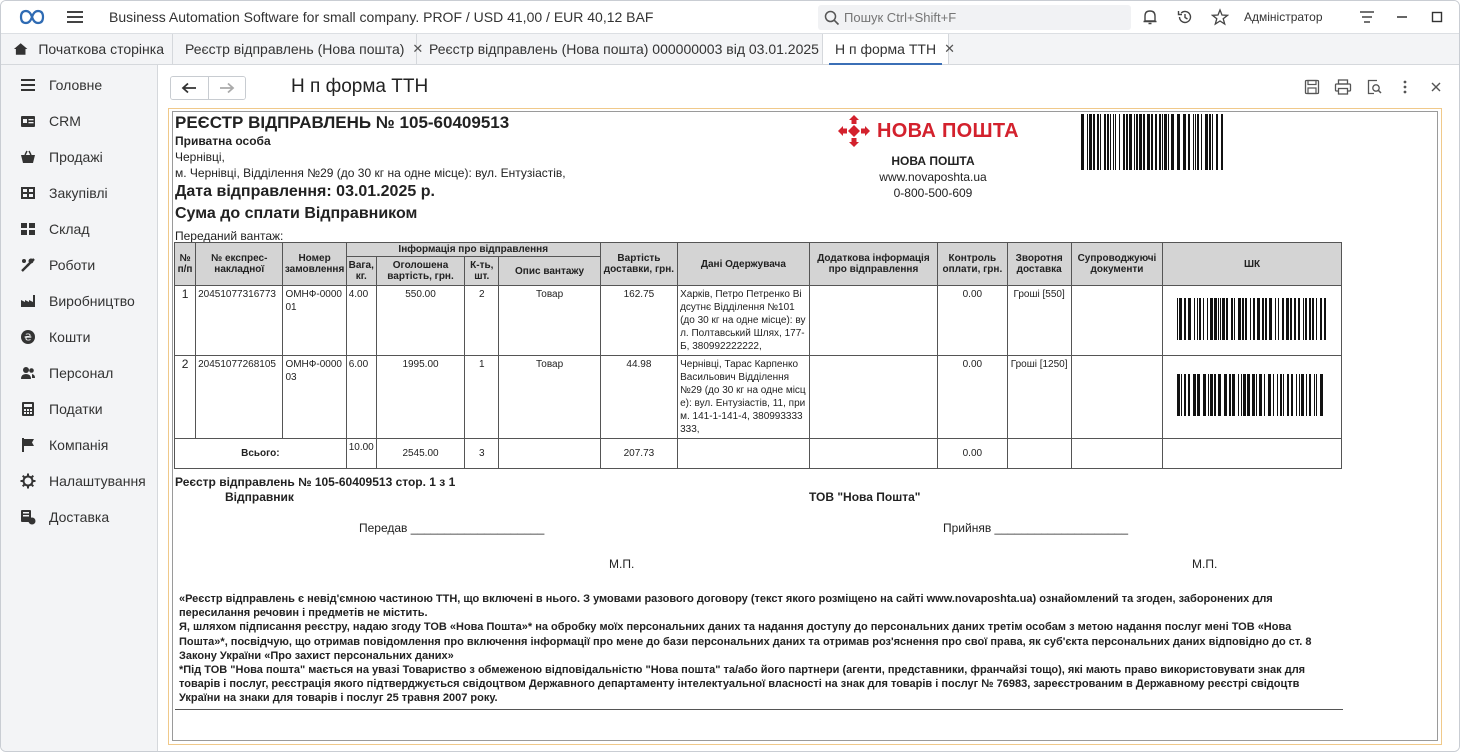 The image size is (1460, 752). Describe the element at coordinates (81, 373) in the screenshot. I see `sidebar-item-label: Персонал` at that location.